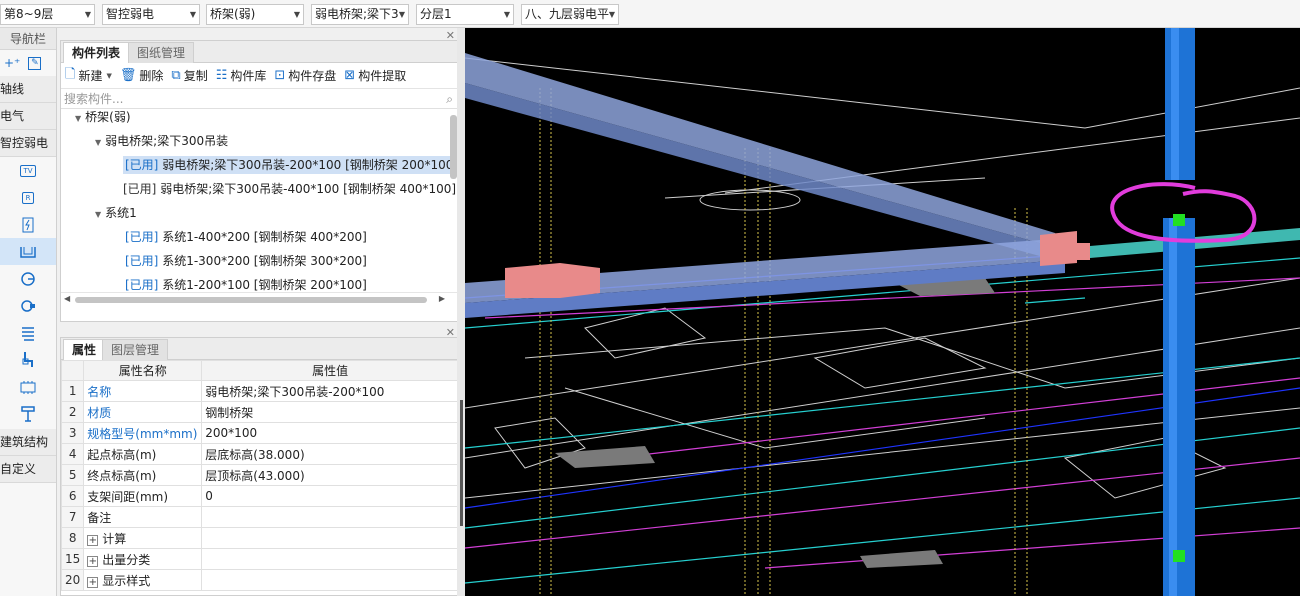 The image size is (1300, 596). I want to click on ladder-icon, so click(28, 332).